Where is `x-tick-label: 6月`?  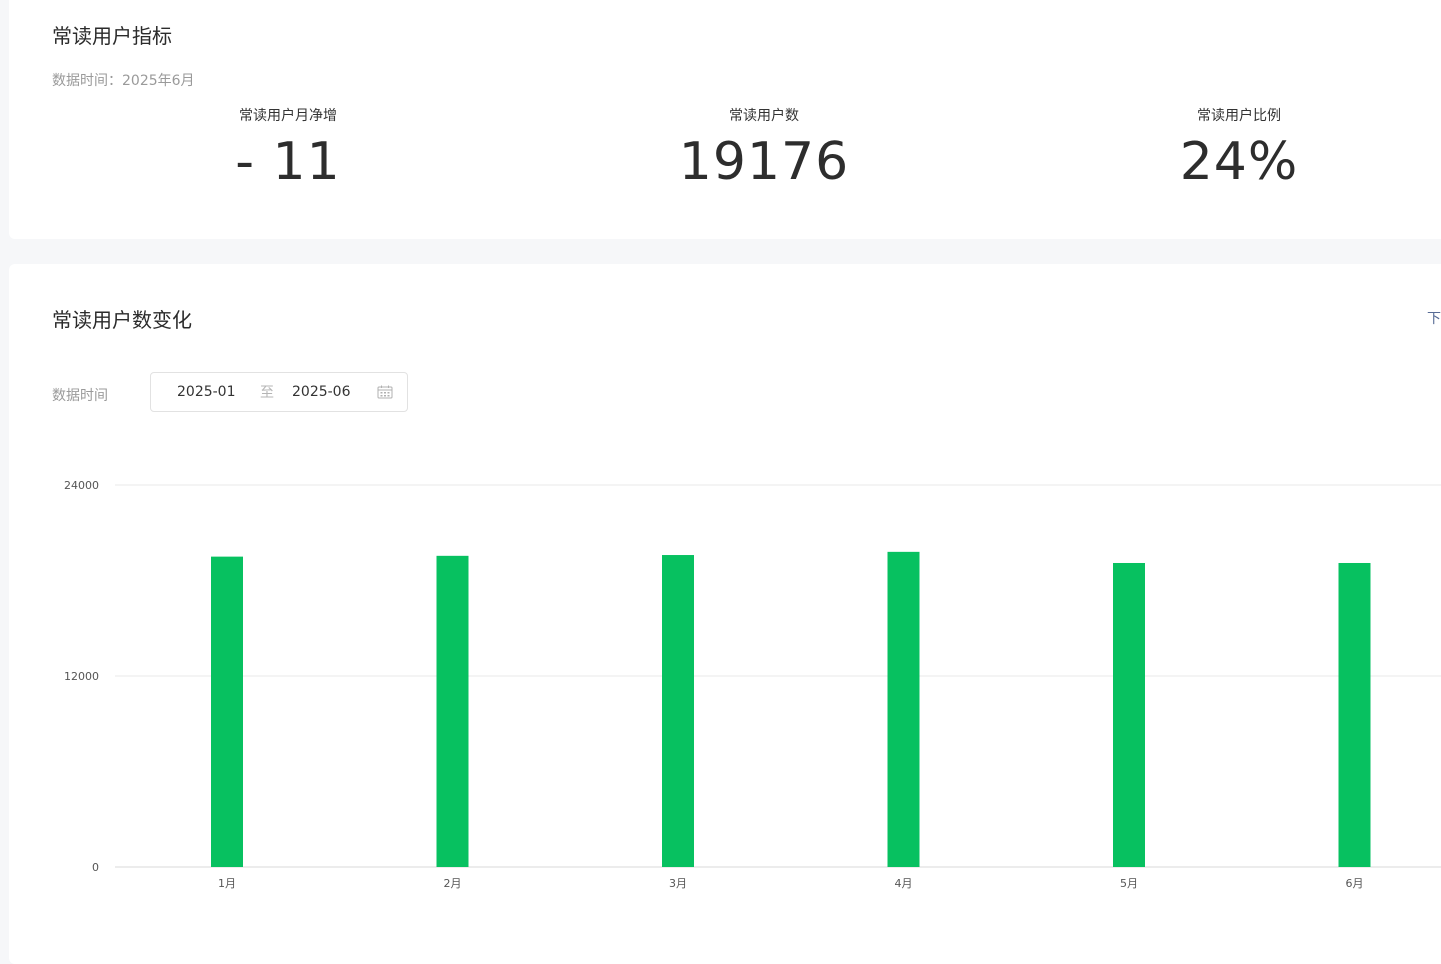 x-tick-label: 6月 is located at coordinates (1355, 883).